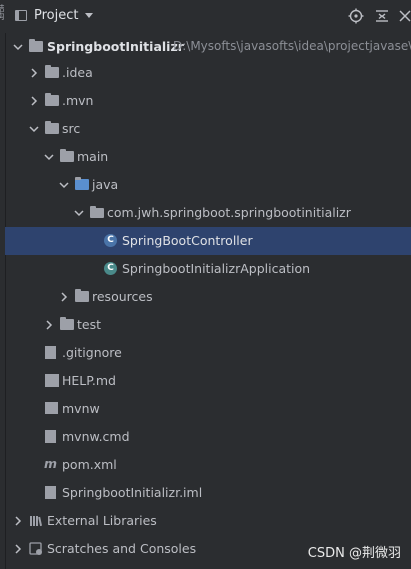 Image resolution: width=411 pixels, height=569 pixels. Describe the element at coordinates (51, 463) in the screenshot. I see `maven-icon: m` at that location.